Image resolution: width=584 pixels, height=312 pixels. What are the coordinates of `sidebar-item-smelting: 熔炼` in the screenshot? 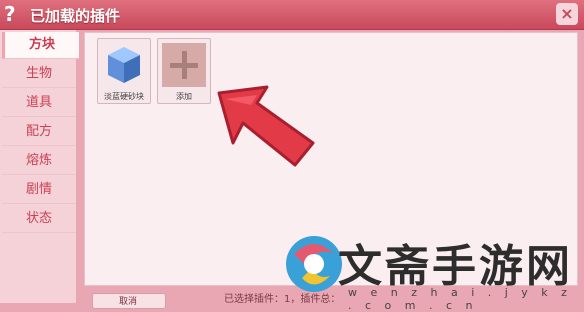 It's located at (39, 161).